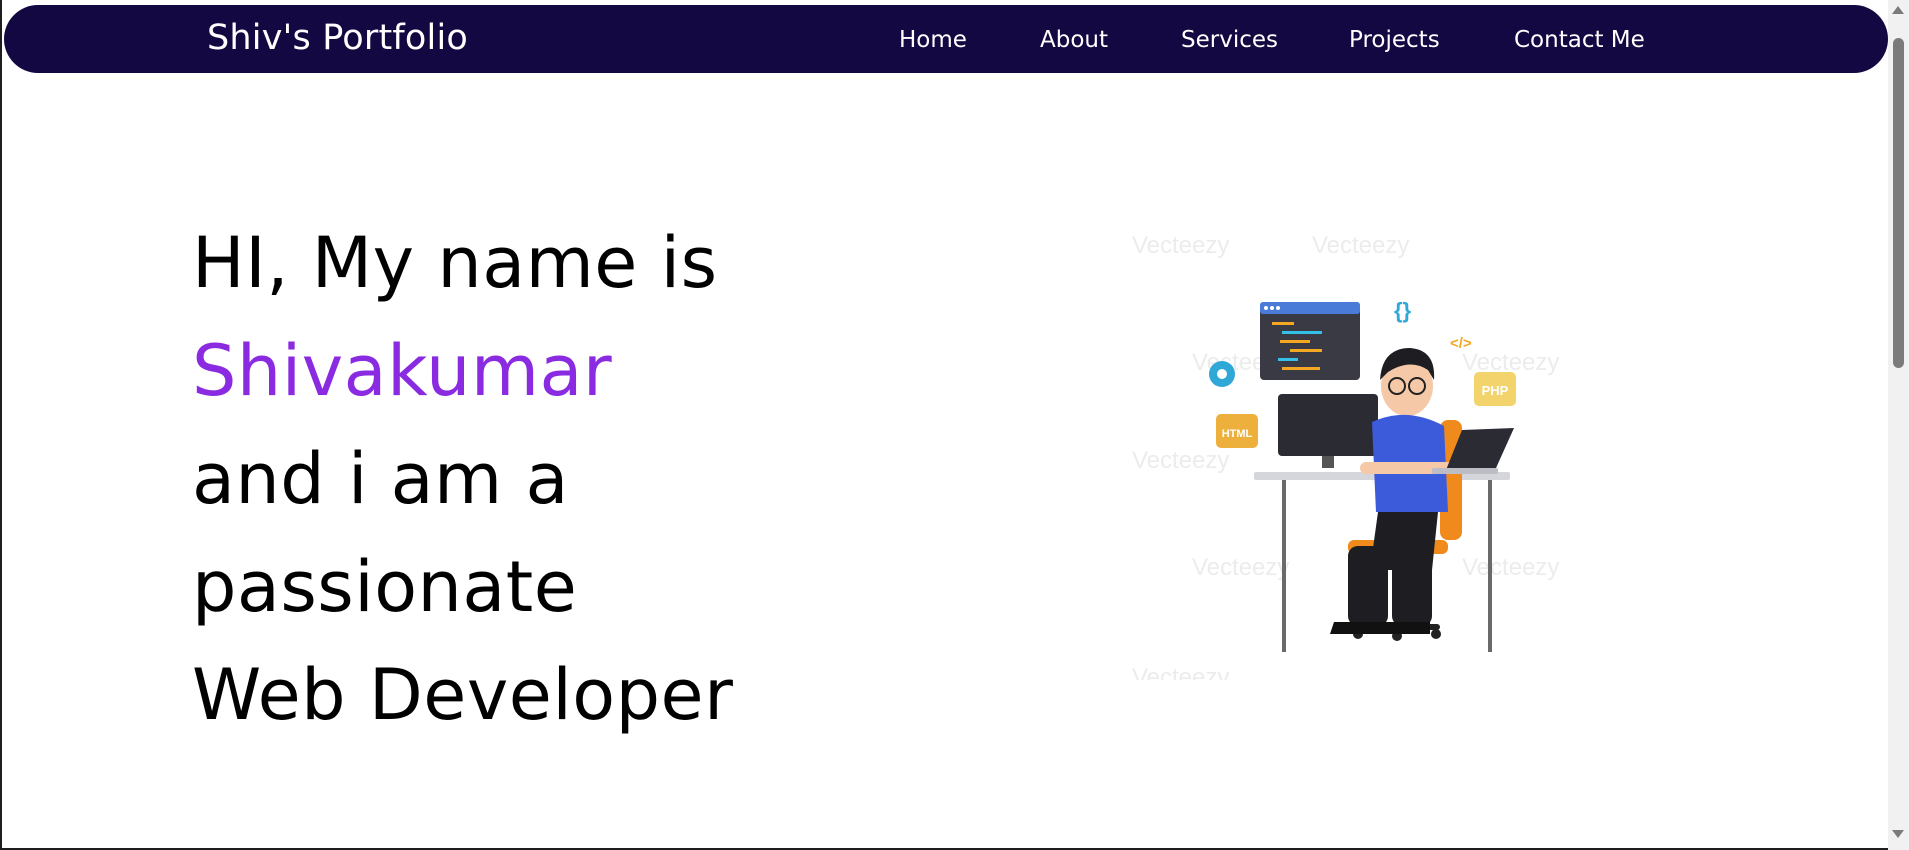  Describe the element at coordinates (455, 263) in the screenshot. I see `hero-greeting: HI, My name is` at that location.